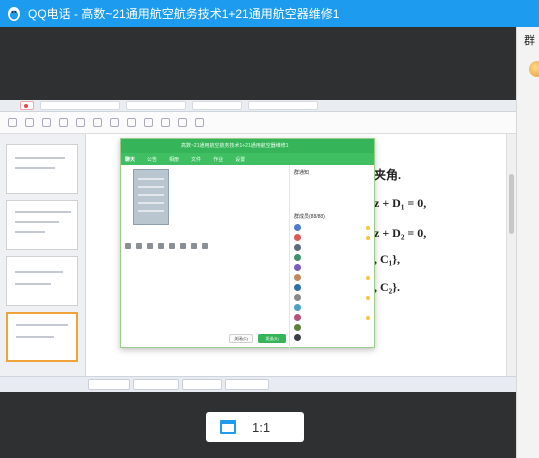  What do you see at coordinates (139, 246) in the screenshot?
I see `gif-icon` at bounding box center [139, 246].